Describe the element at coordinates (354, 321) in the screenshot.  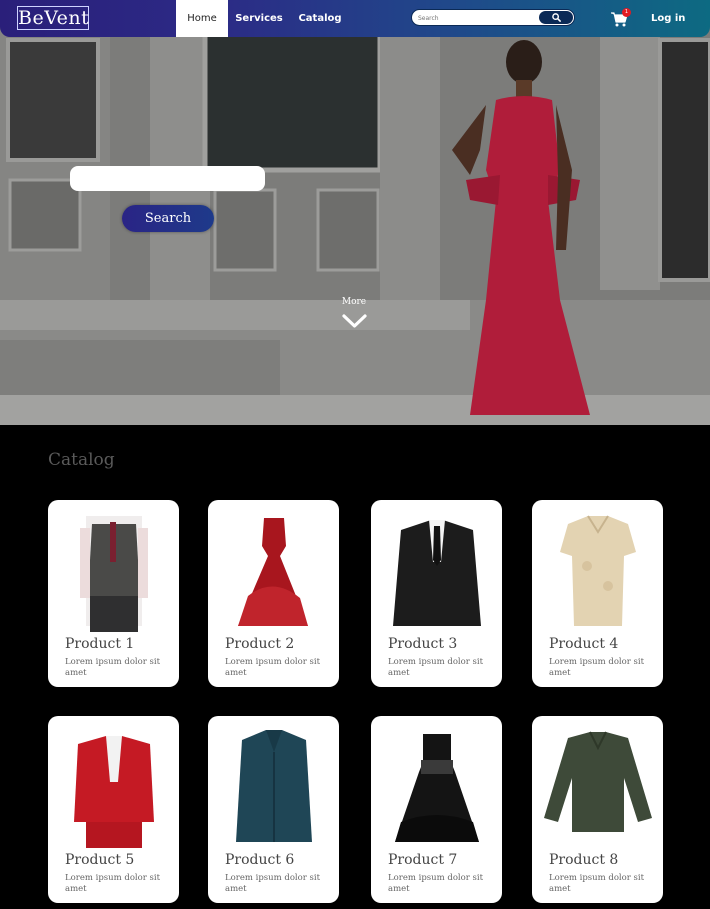
I see `chevron-down-icon` at that location.